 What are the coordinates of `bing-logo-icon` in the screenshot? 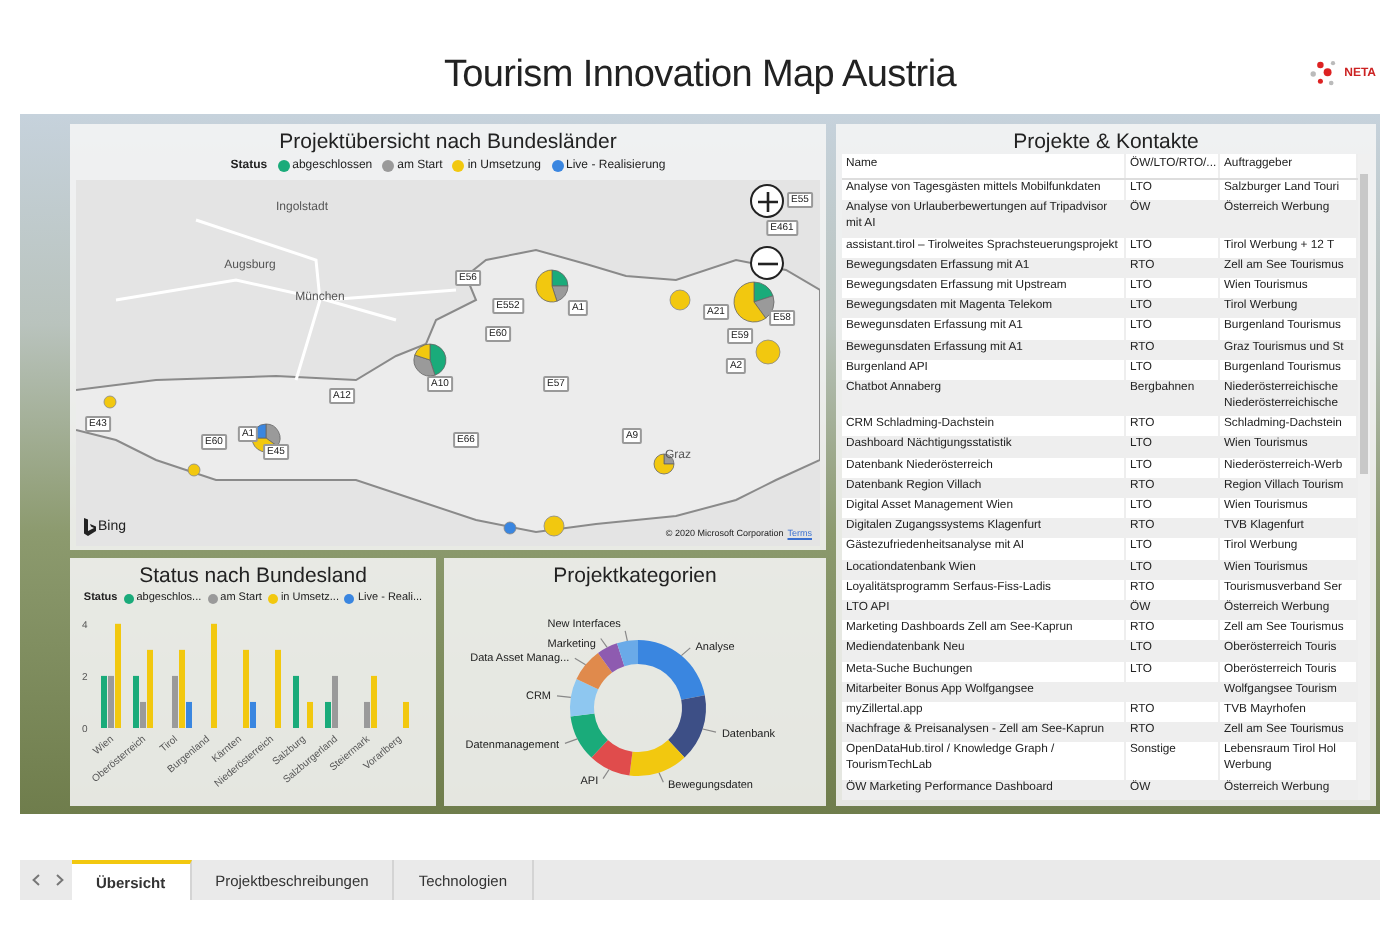 It's located at (90, 527).